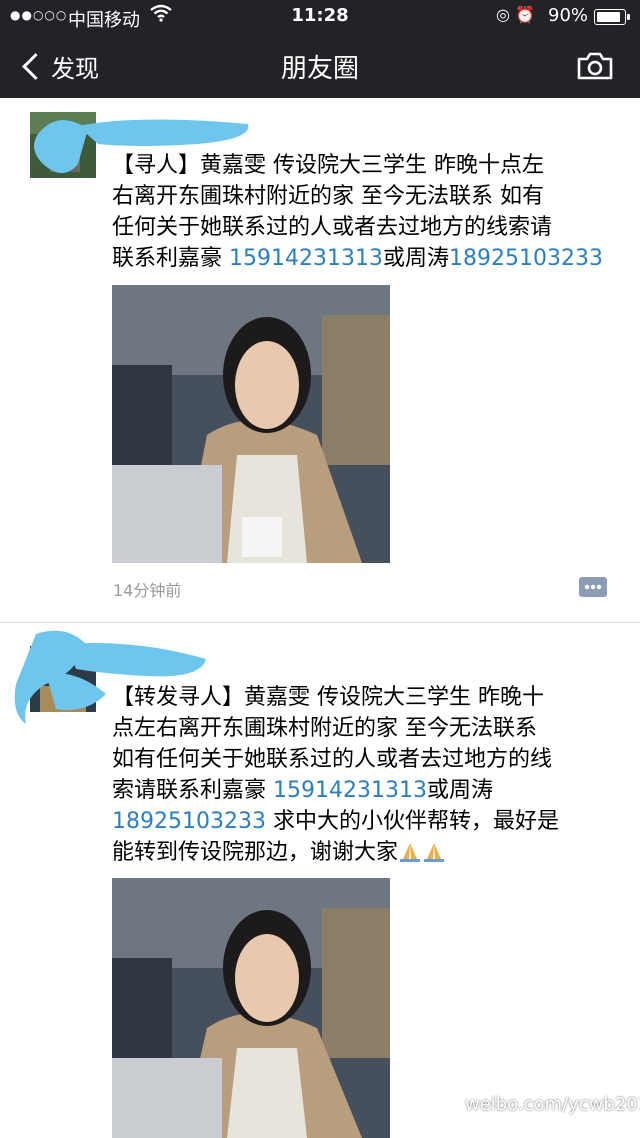  What do you see at coordinates (324, 728) in the screenshot?
I see `text-line: 点左右离开东圃珠村附近的家 至今无法联系` at bounding box center [324, 728].